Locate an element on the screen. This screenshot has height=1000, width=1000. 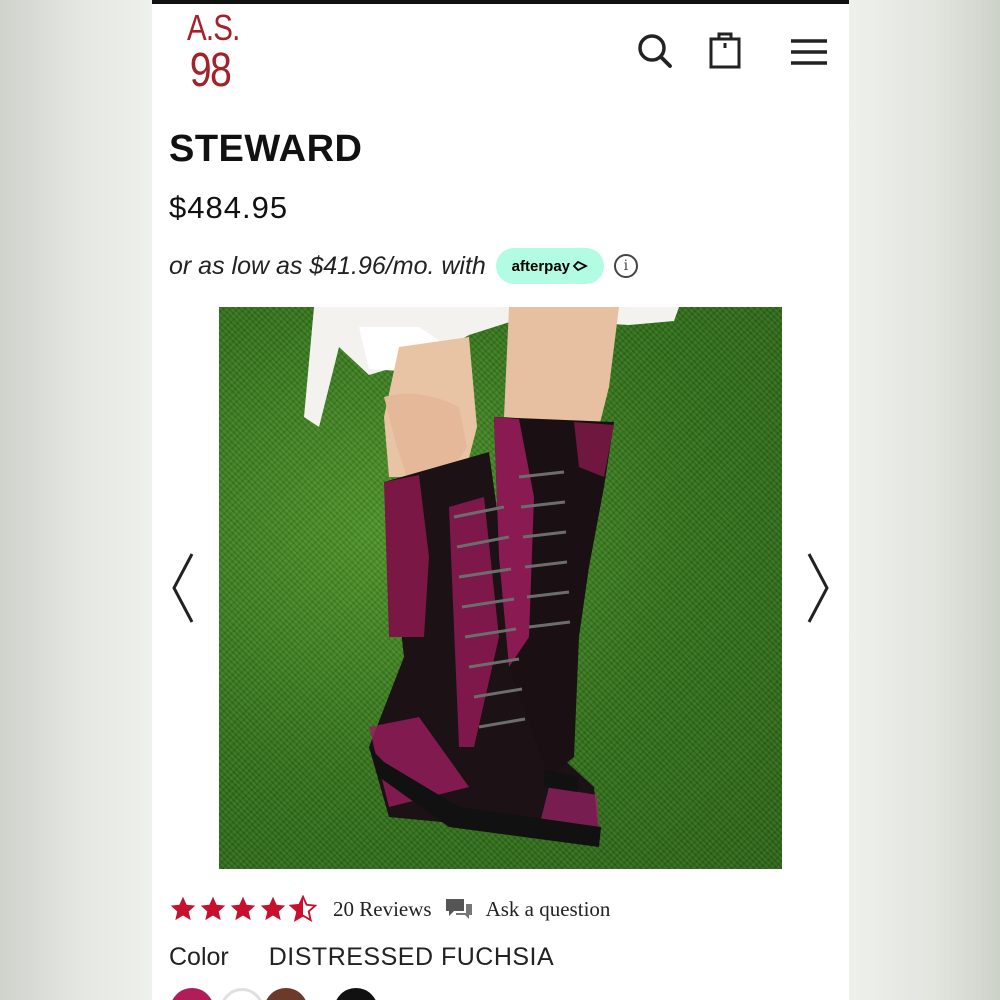
shopping-bag-icon is located at coordinates (725, 50).